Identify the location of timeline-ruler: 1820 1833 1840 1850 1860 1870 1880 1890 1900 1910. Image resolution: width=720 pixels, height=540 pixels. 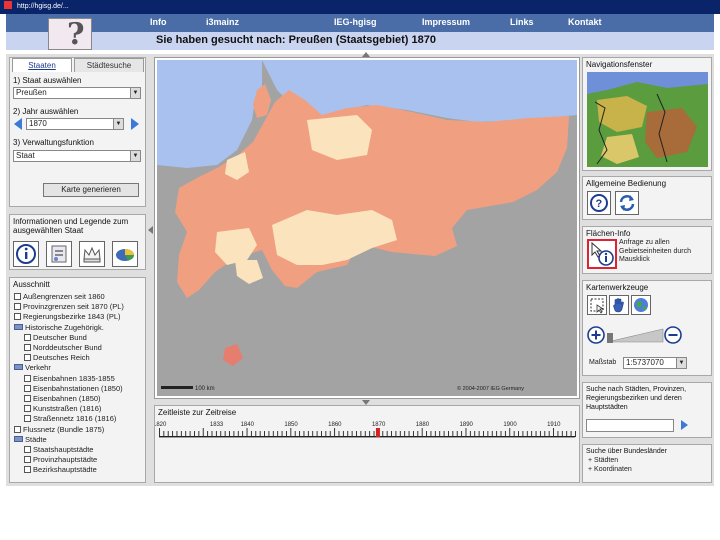
(367, 440).